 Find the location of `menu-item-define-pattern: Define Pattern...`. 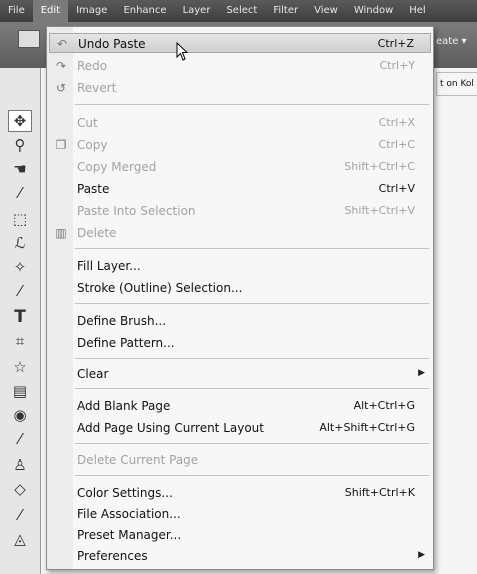

menu-item-define-pattern: Define Pattern... is located at coordinates (240, 343).